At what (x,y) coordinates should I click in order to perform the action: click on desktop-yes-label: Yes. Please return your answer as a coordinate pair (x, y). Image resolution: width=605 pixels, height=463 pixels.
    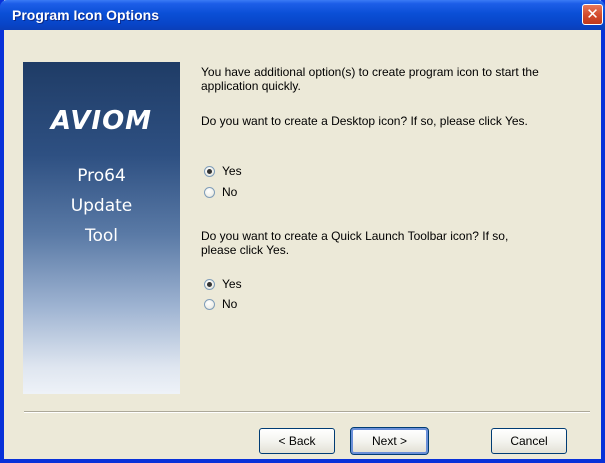
    Looking at the image, I should click on (232, 171).